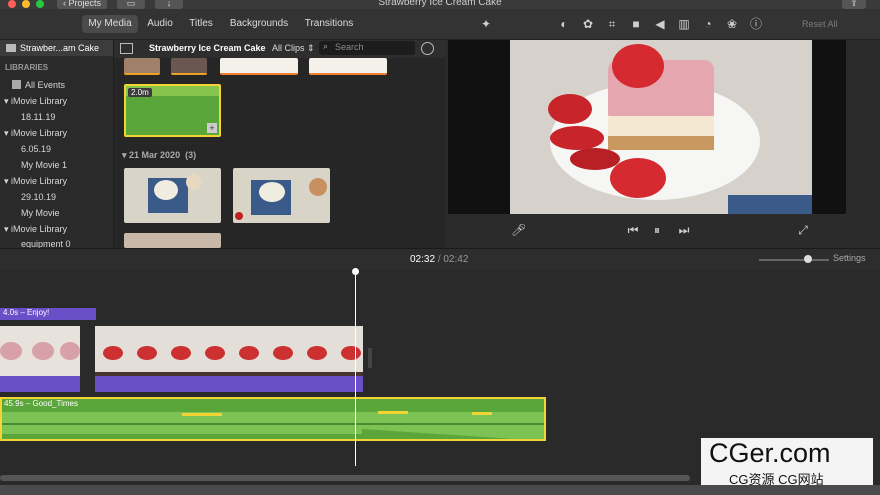  I want to click on skip-back-icon: ⏮︎, so click(633, 230).